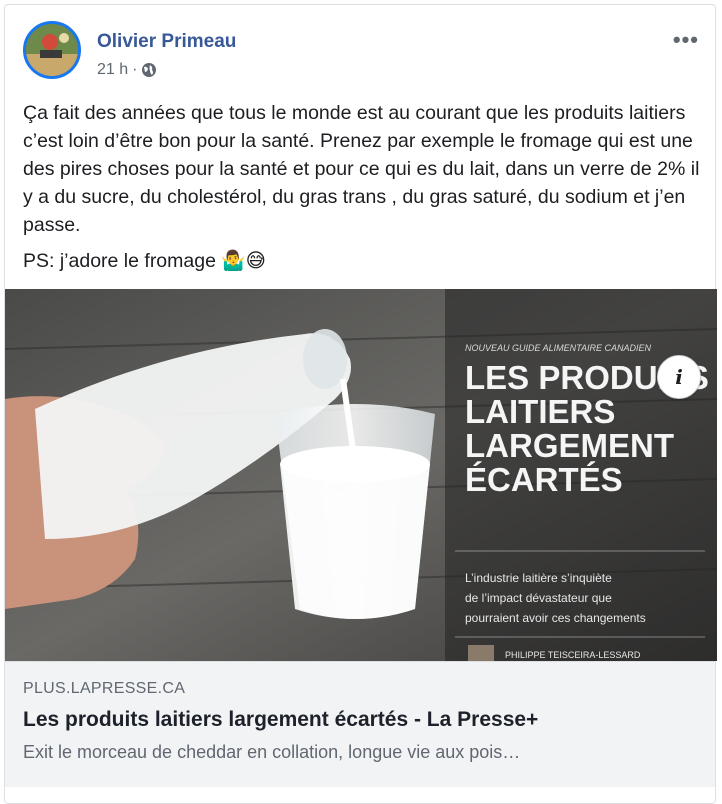 This screenshot has width=722, height=804. Describe the element at coordinates (540, 411) in the screenshot. I see `image-headline-line-2: LAITIERS` at that location.